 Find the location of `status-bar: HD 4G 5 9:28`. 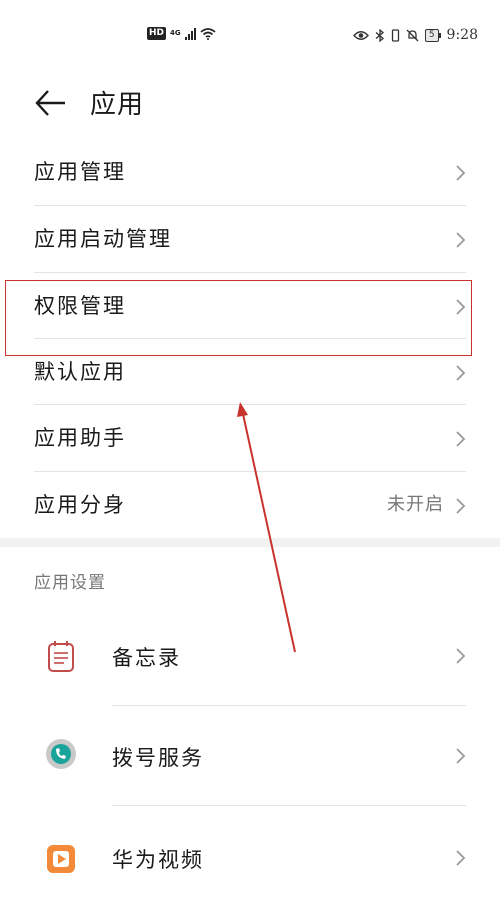

status-bar: HD 4G 5 9:28 is located at coordinates (250, 30).